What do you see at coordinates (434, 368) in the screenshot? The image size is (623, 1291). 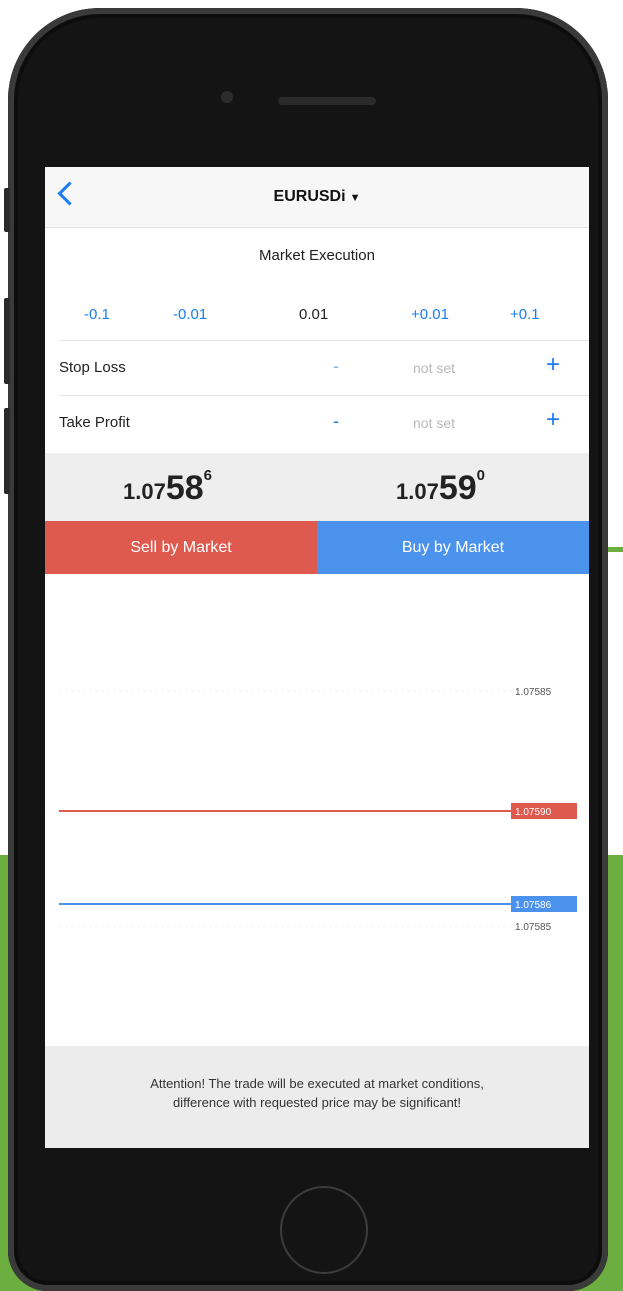 I see `stop-loss-value: not set` at bounding box center [434, 368].